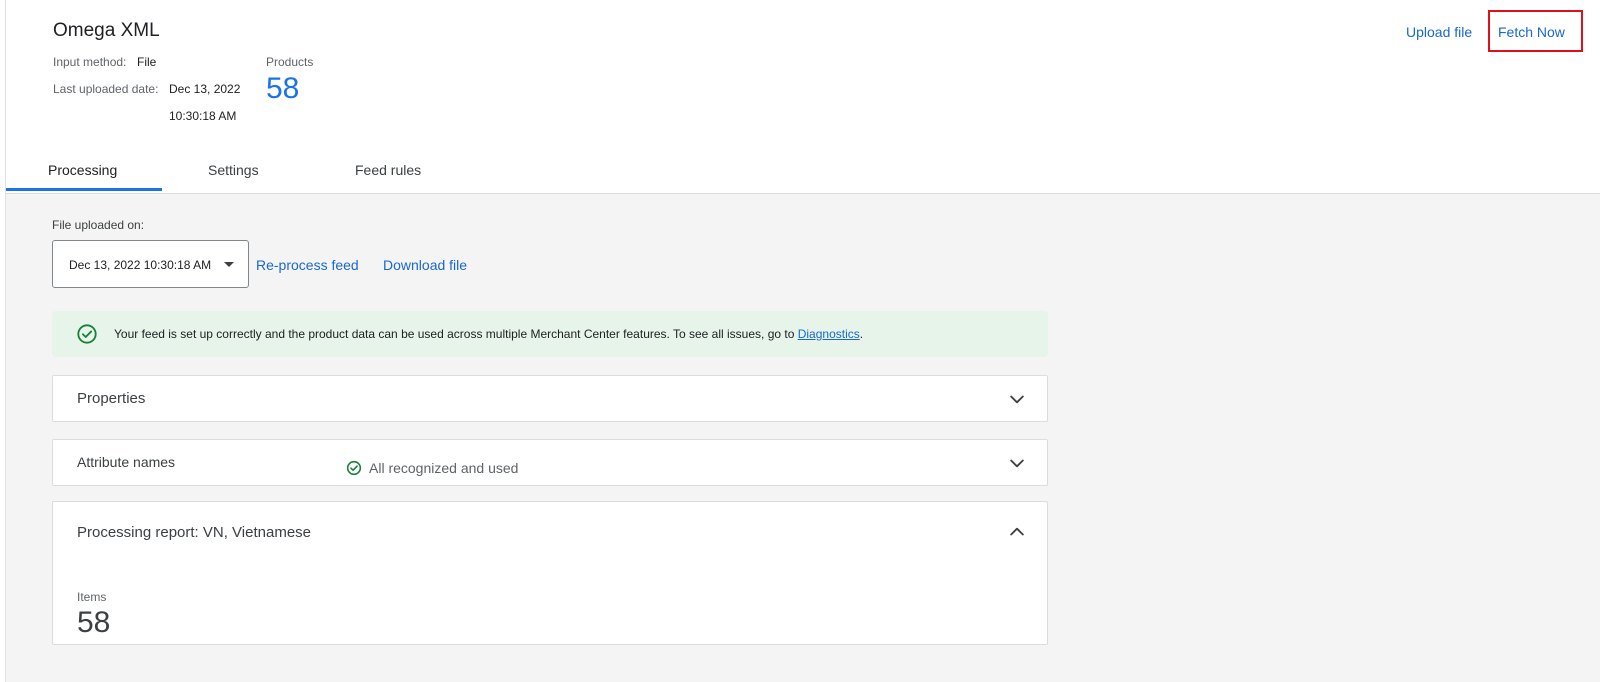 This screenshot has width=1600, height=682. I want to click on tab-feed-rules: Feed rules, so click(388, 170).